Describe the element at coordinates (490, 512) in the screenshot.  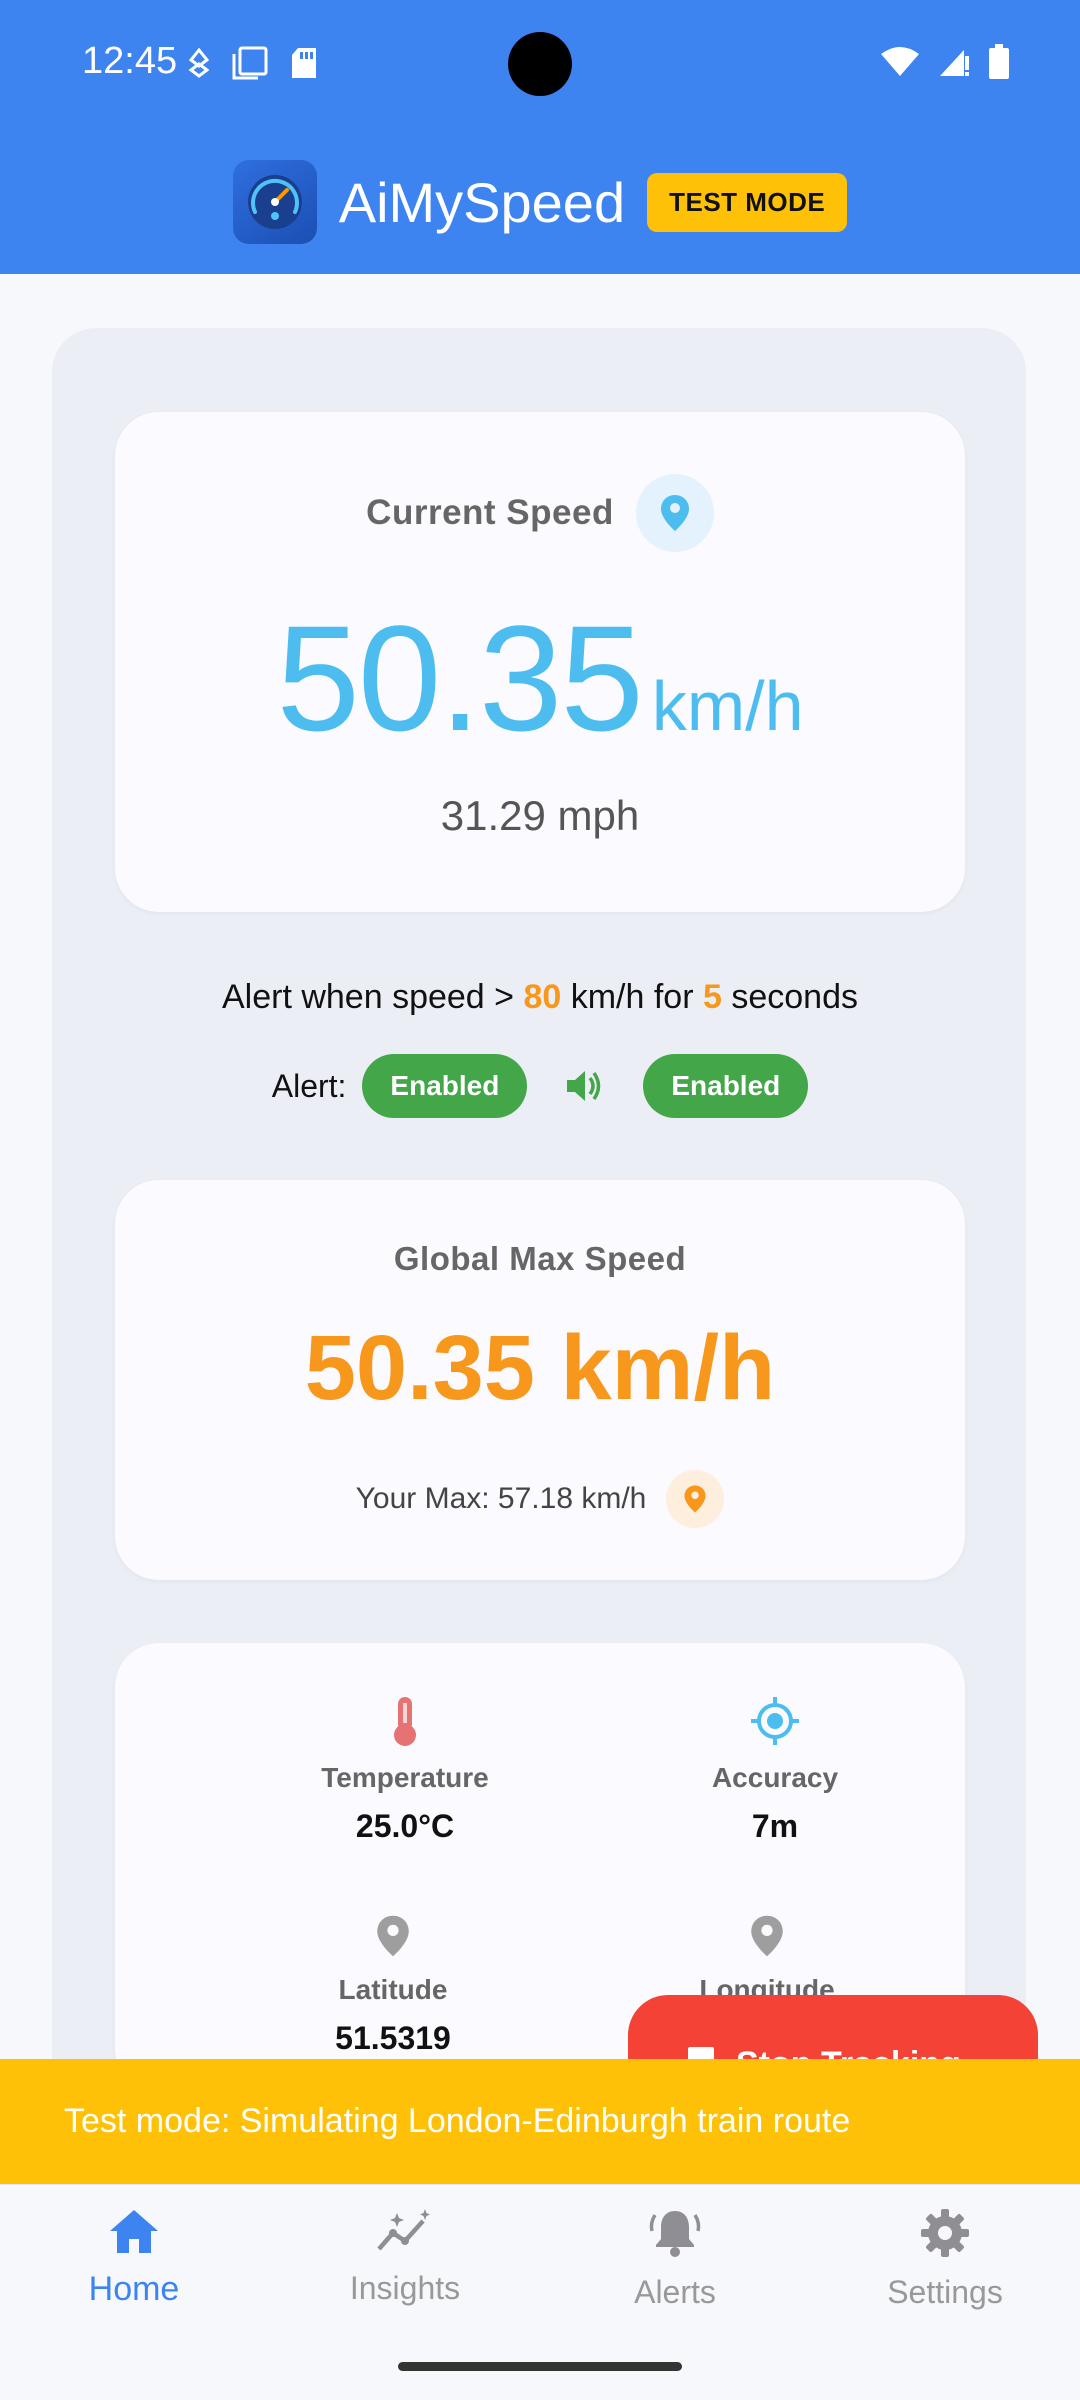
I see `current-speed-title: Current Speed` at that location.